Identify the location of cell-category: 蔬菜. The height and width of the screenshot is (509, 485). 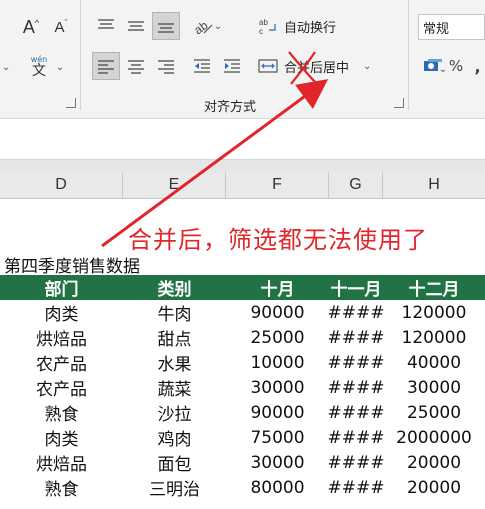
(174, 387).